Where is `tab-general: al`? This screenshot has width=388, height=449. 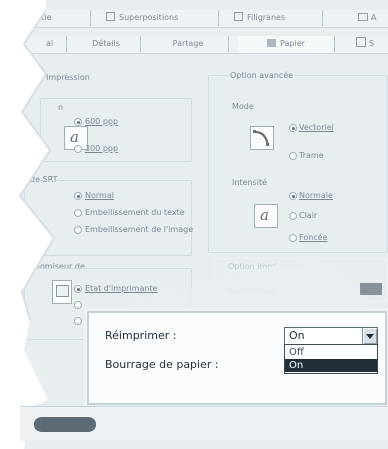
tab-general: al is located at coordinates (56, 44).